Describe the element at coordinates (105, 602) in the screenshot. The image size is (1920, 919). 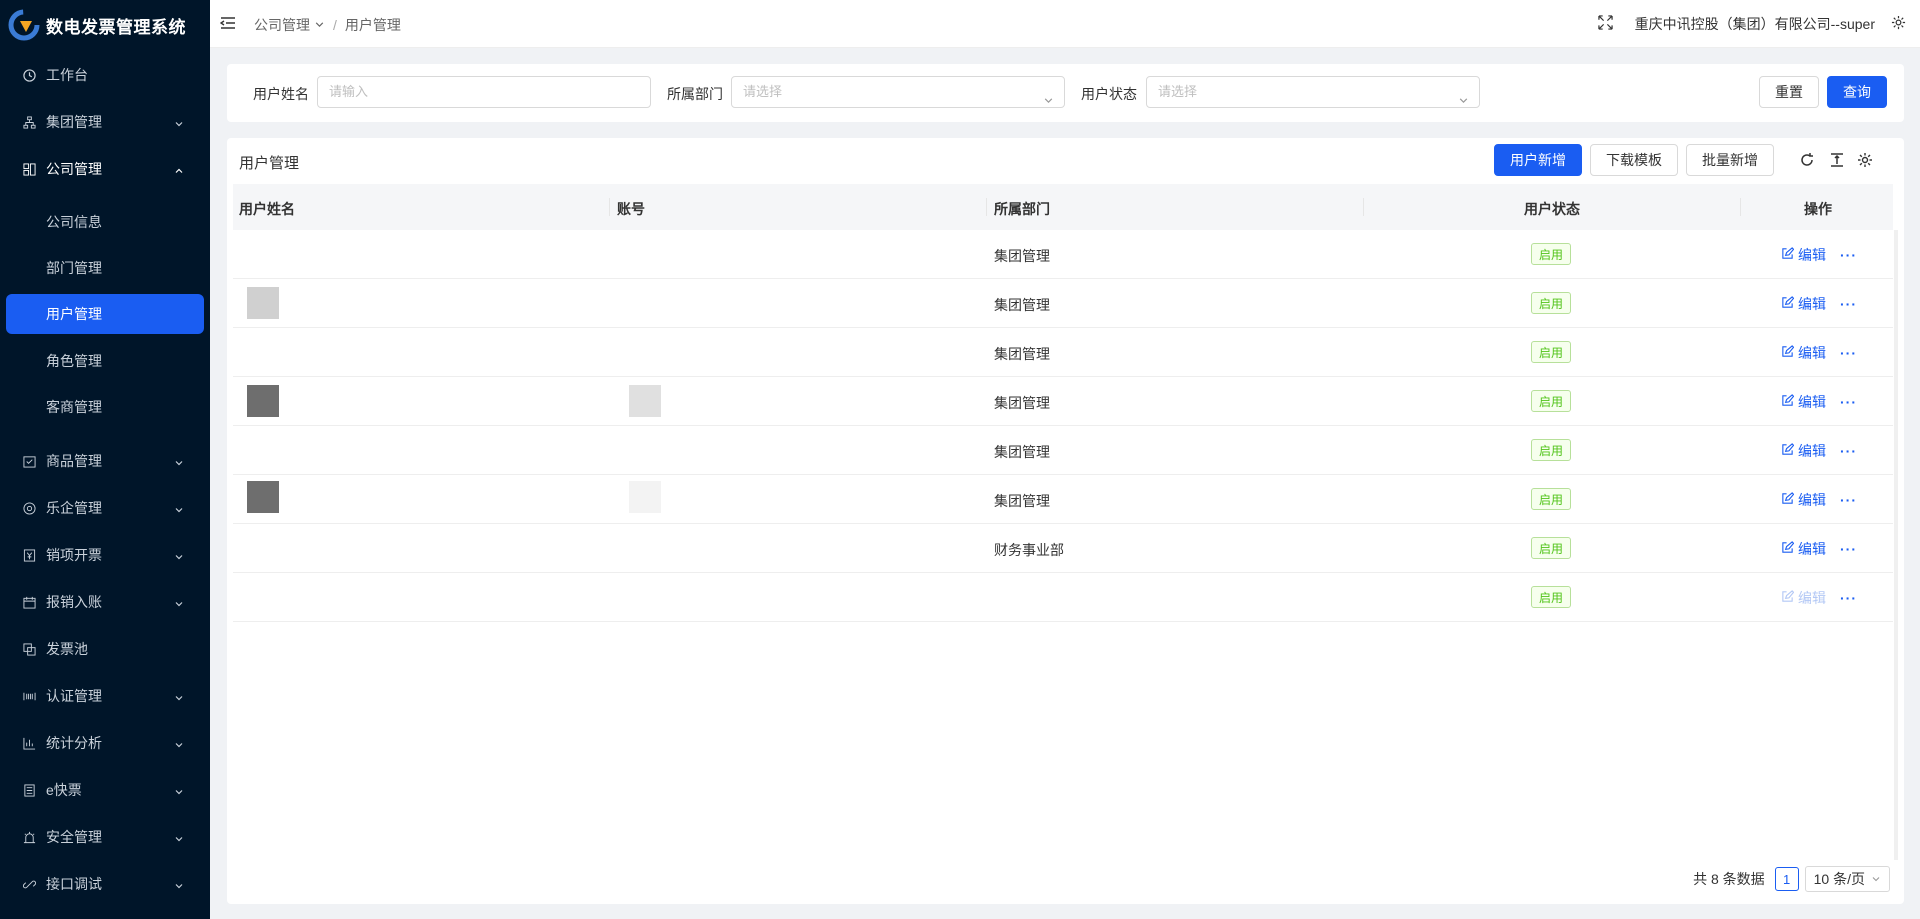
I see `menu-item-reimburse: 报销入账` at that location.